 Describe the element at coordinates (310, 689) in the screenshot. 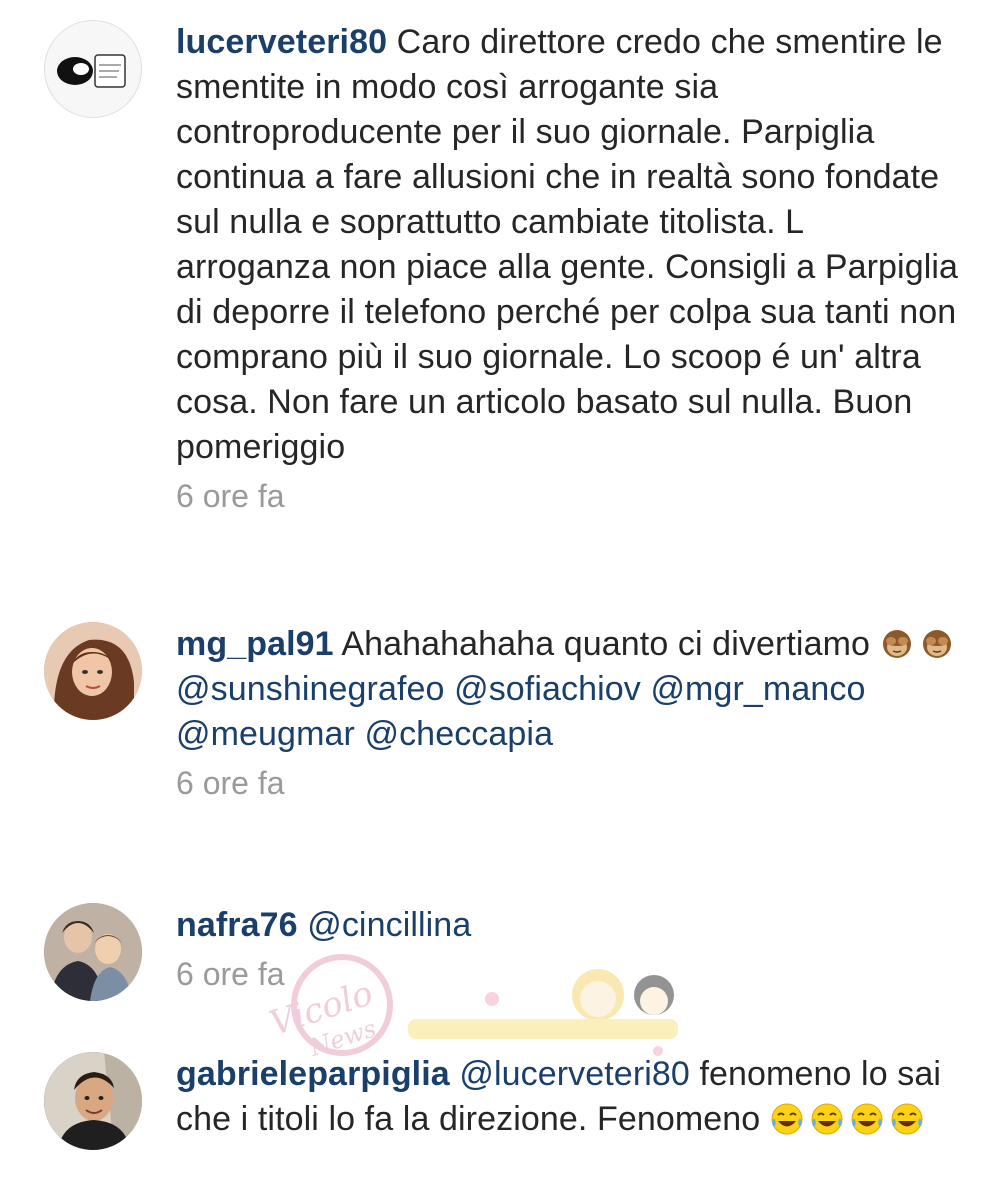

I see `mention-link: @sunshinegrafeo` at that location.